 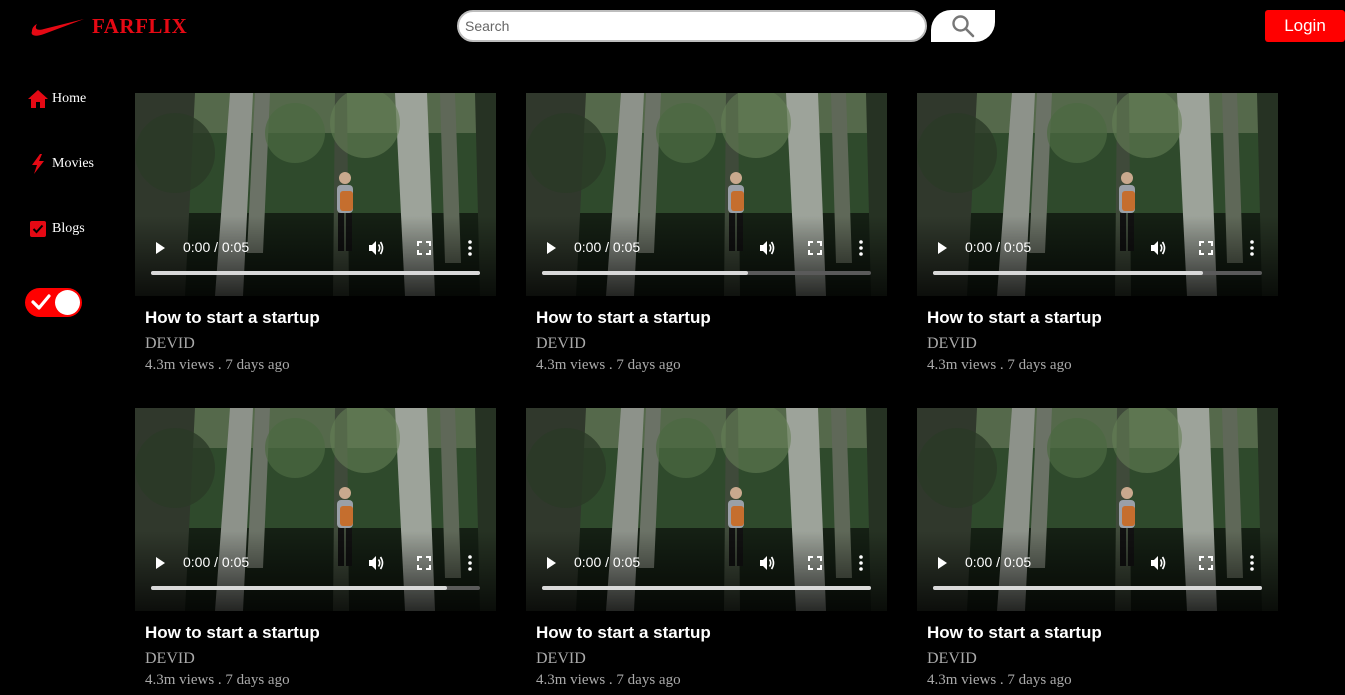 What do you see at coordinates (108, 26) in the screenshot?
I see `logo: FARFLIX` at bounding box center [108, 26].